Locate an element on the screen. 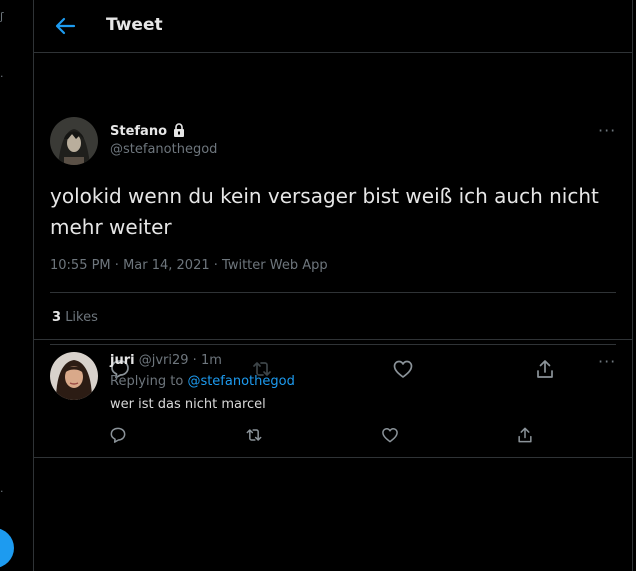  back-button is located at coordinates (65, 26).